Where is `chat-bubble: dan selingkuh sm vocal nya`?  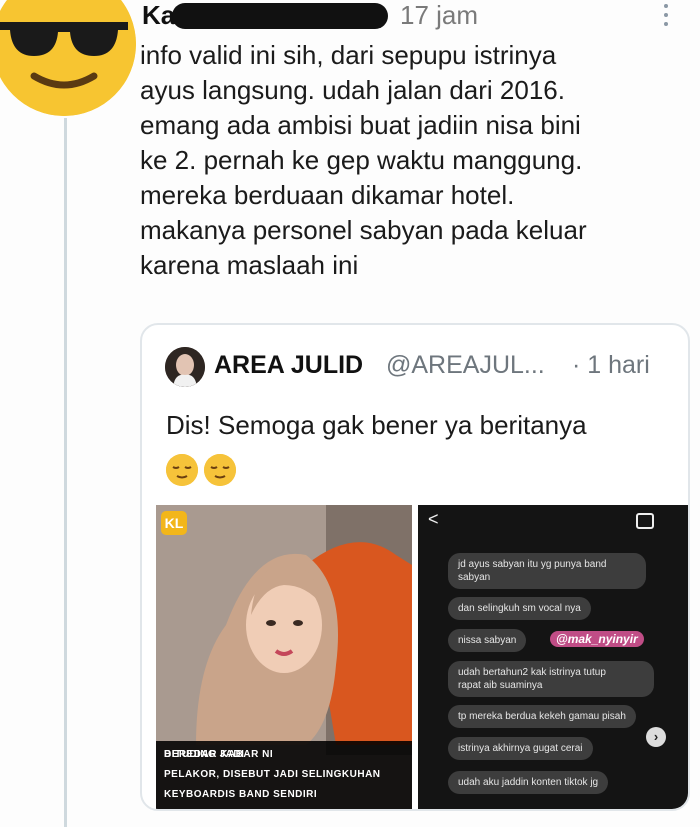 chat-bubble: dan selingkuh sm vocal nya is located at coordinates (519, 608).